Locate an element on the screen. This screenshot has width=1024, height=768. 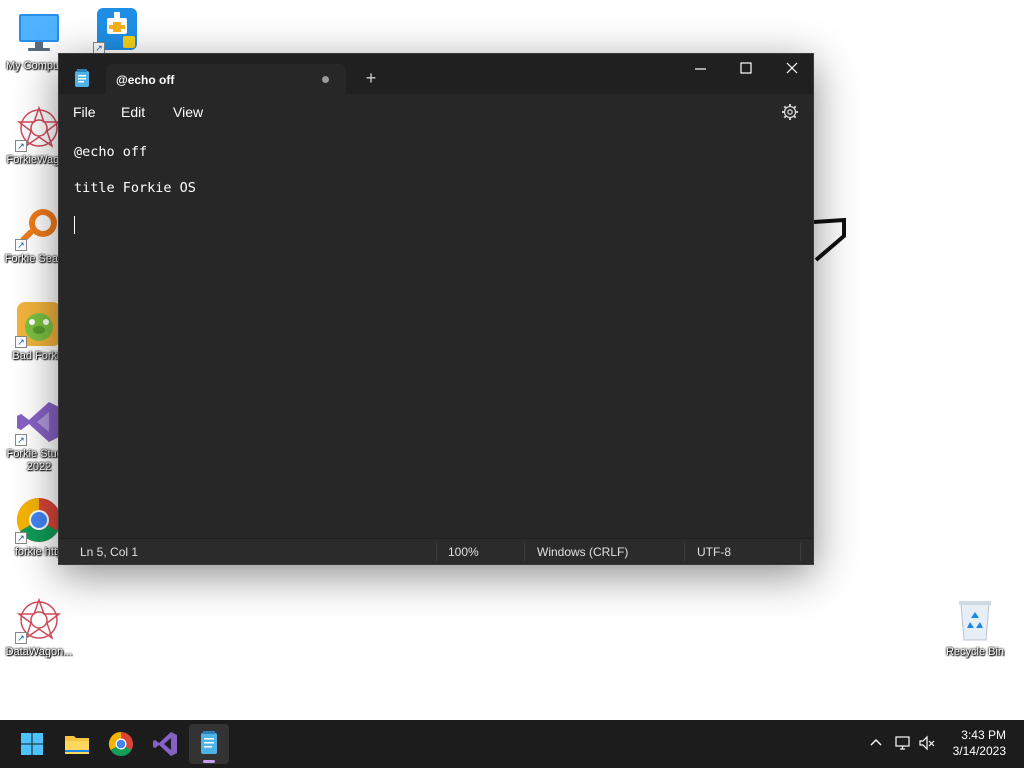
new-tab-button: + is located at coordinates (371, 78).